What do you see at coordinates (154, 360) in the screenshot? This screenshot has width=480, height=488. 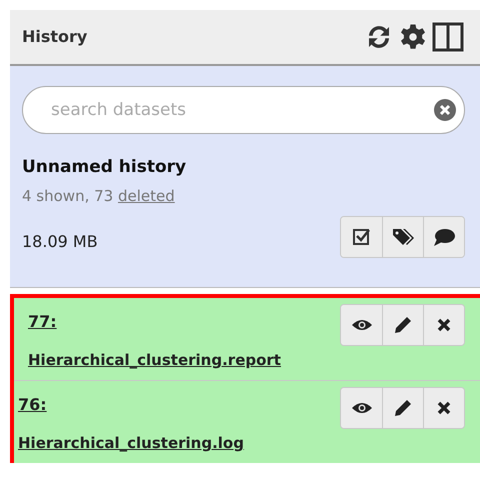 I see `dataset-title: Hierarchical_clustering.report` at bounding box center [154, 360].